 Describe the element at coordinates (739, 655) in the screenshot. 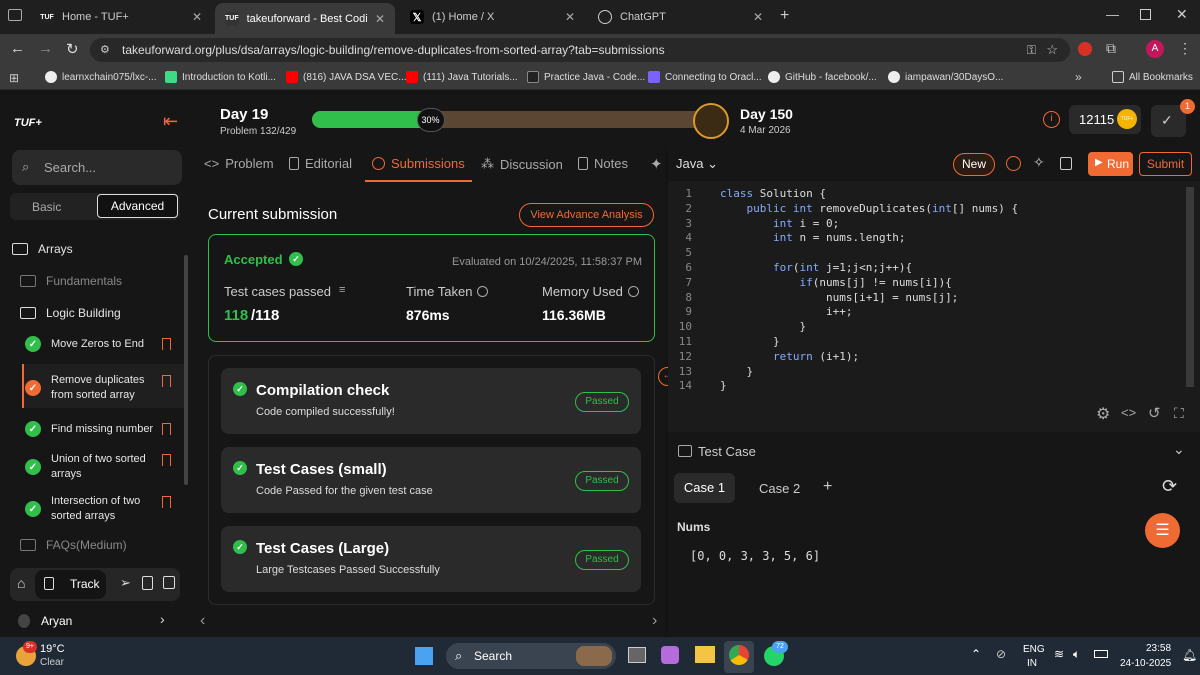

I see `chrome-icon` at that location.